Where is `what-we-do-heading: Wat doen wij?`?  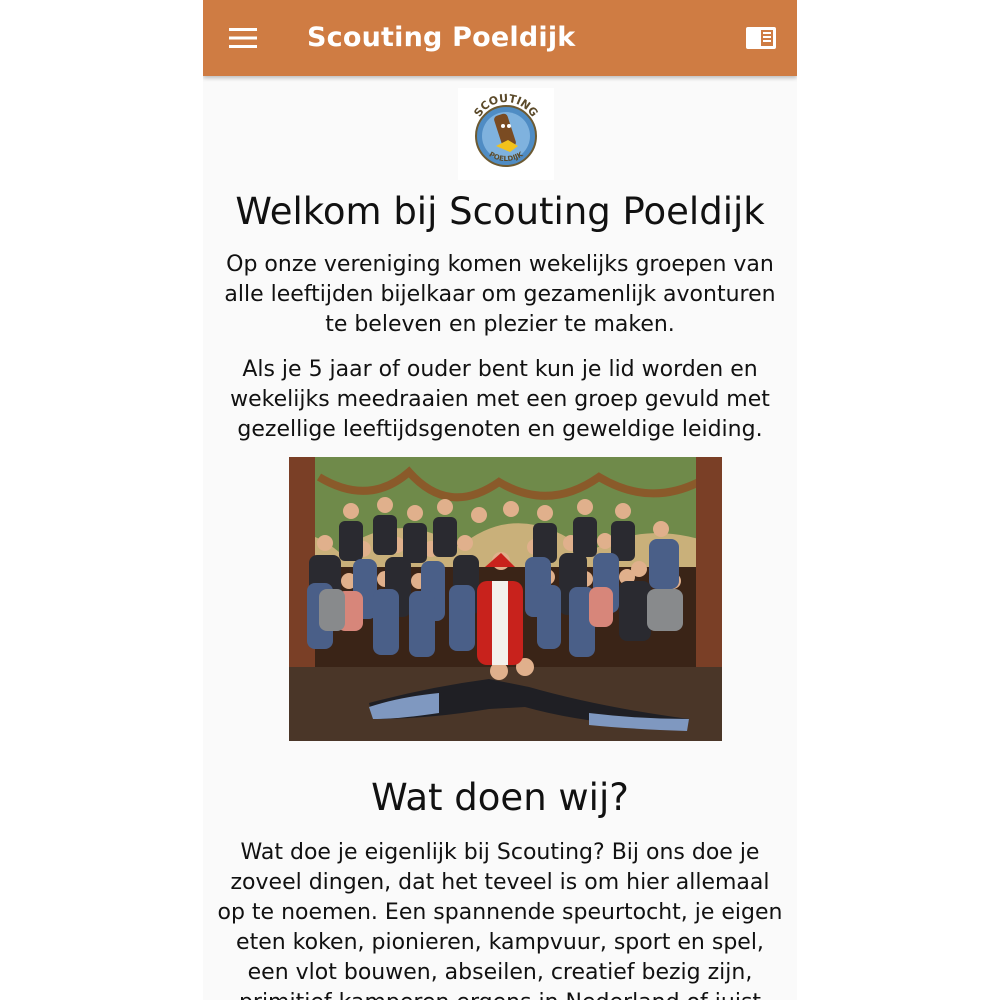 what-we-do-heading: Wat doen wij? is located at coordinates (500, 797).